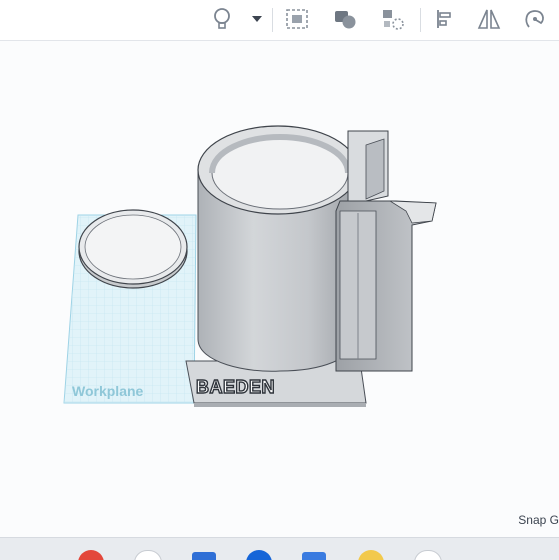  I want to click on cruise-icon, so click(535, 19).